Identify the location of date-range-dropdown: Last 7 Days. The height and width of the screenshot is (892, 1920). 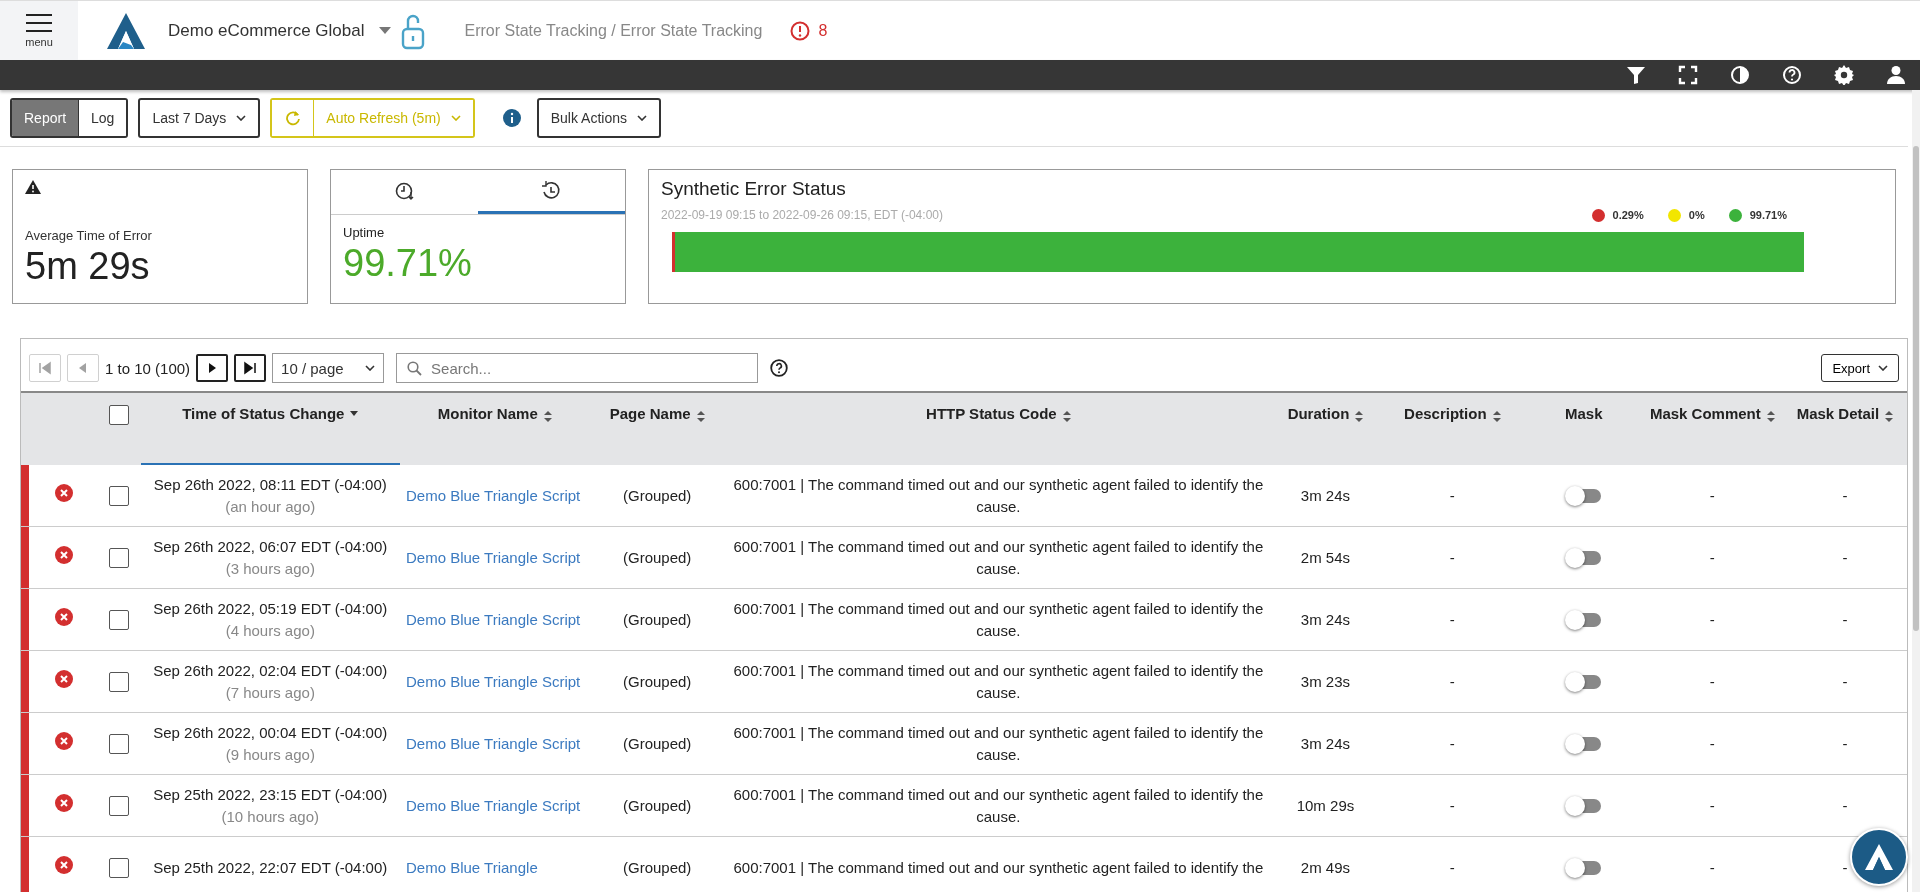
(199, 118).